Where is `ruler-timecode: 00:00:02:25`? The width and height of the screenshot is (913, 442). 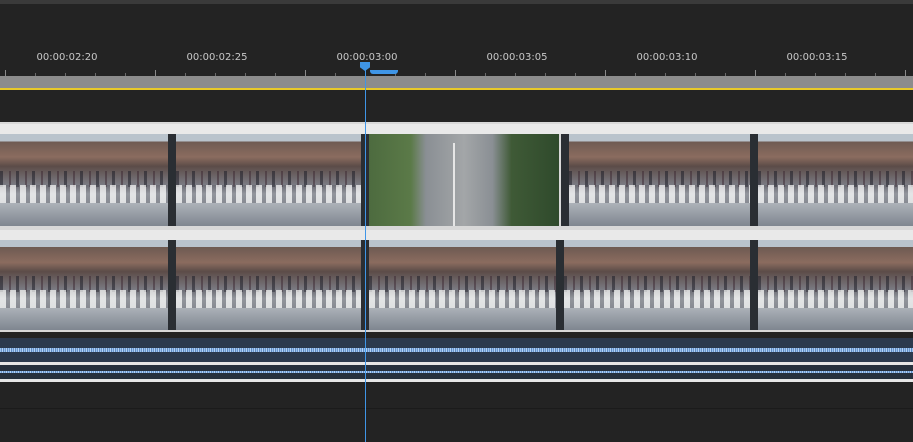
ruler-timecode: 00:00:02:25 is located at coordinates (217, 57).